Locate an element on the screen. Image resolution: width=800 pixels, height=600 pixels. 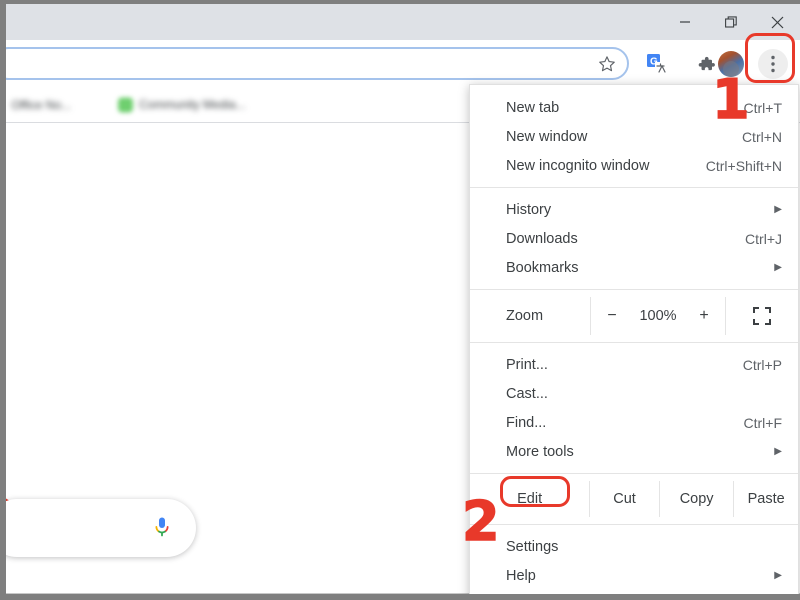
menu-item-shortcut: Ctrl+F is located at coordinates (763, 422).